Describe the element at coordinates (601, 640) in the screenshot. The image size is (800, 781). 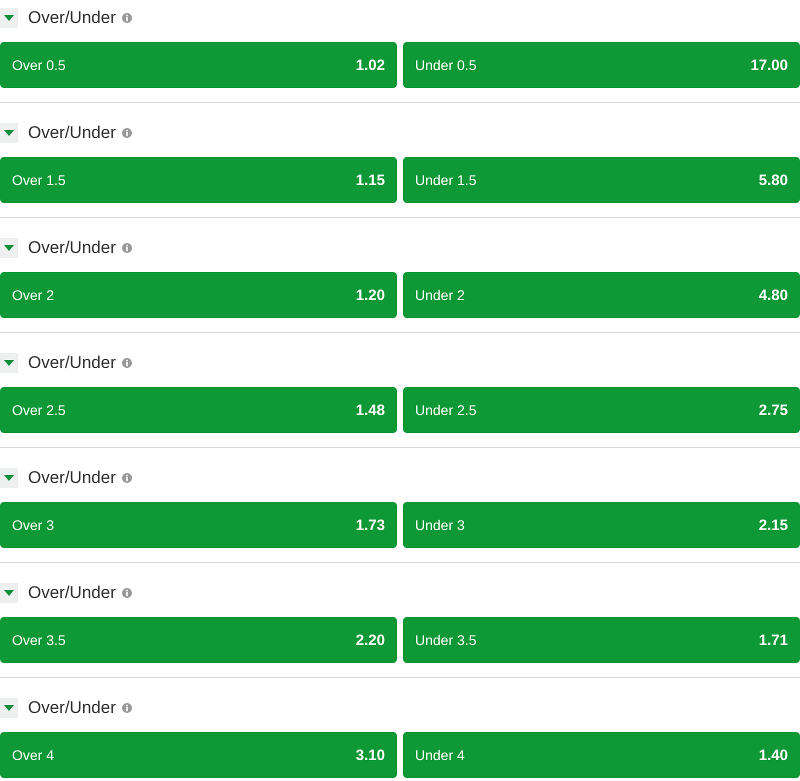
I see `odds-button: Under 3.5 1.71` at that location.